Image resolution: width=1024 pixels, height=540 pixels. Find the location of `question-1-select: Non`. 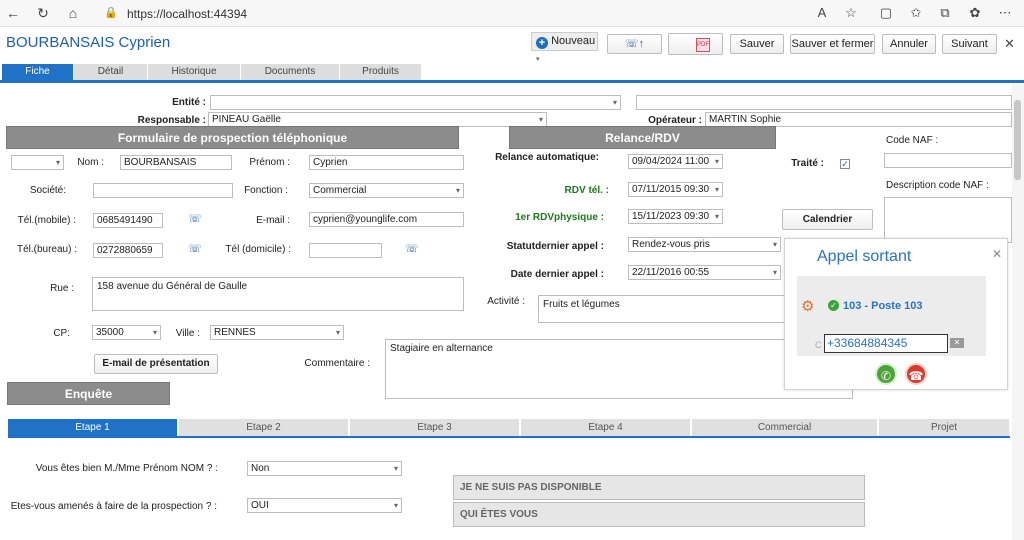

question-1-select: Non is located at coordinates (324, 468).